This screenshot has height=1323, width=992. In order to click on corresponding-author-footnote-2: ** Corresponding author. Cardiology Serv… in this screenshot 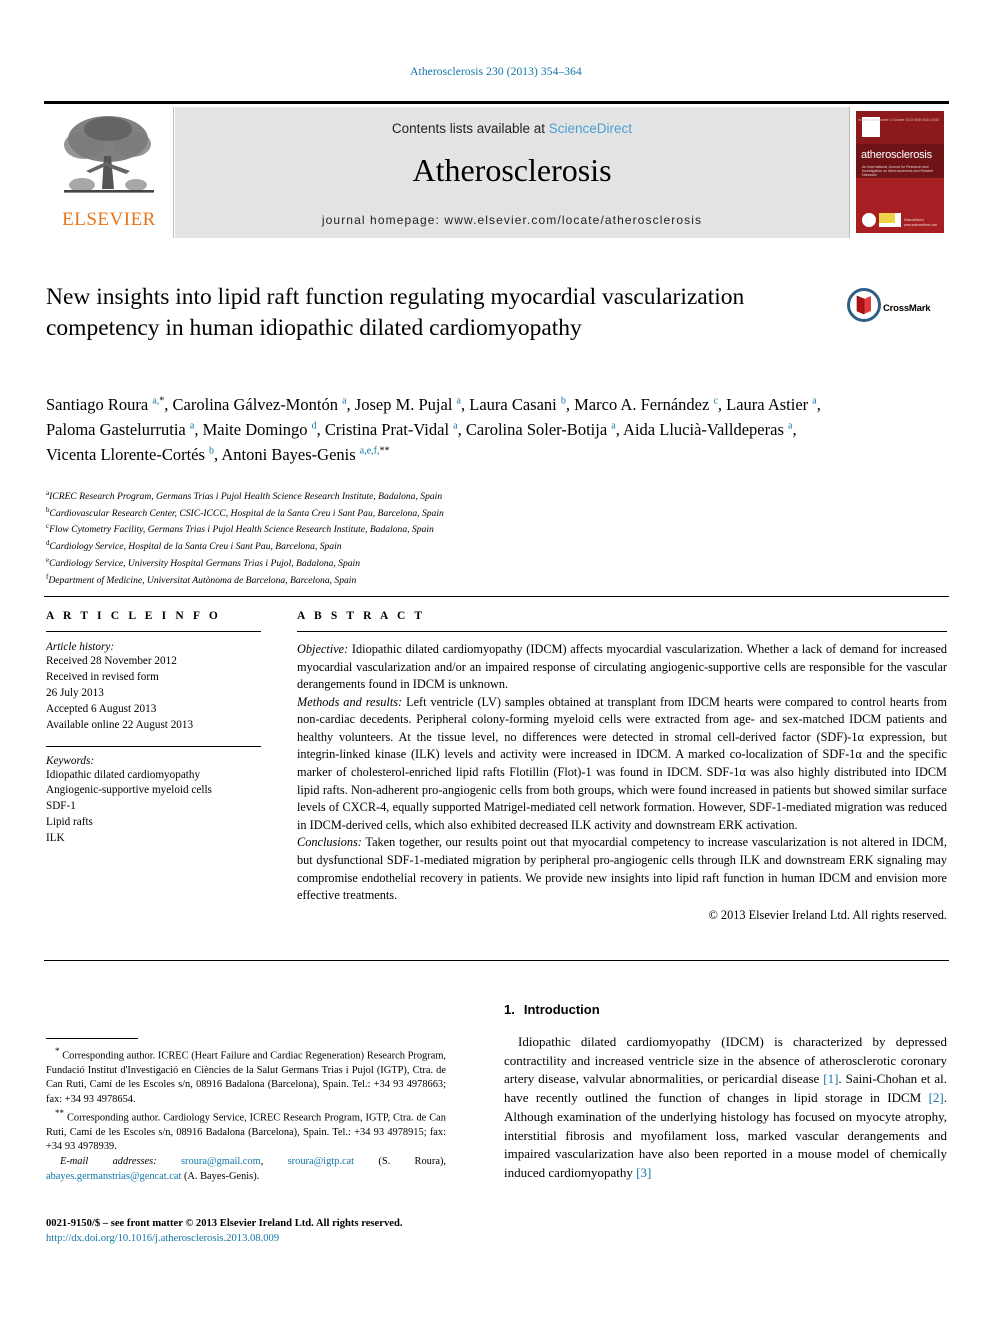, I will do `click(246, 1130)`.